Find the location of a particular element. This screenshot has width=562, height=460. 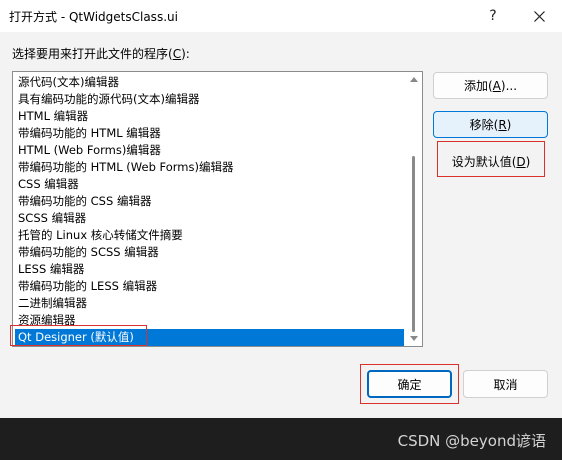

cancel-button: 取消 is located at coordinates (505, 384).